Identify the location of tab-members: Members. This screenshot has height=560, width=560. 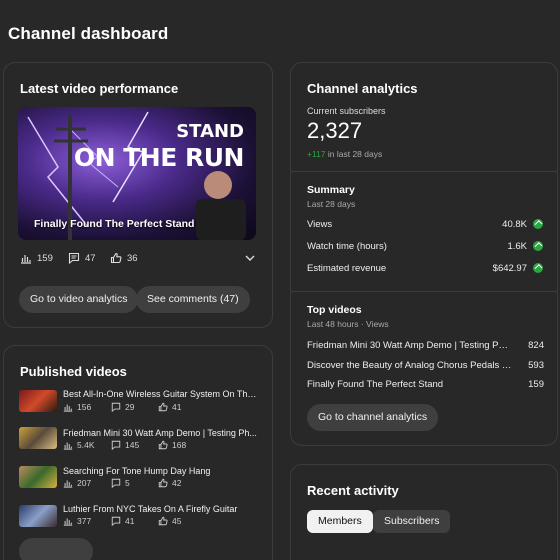
(340, 521).